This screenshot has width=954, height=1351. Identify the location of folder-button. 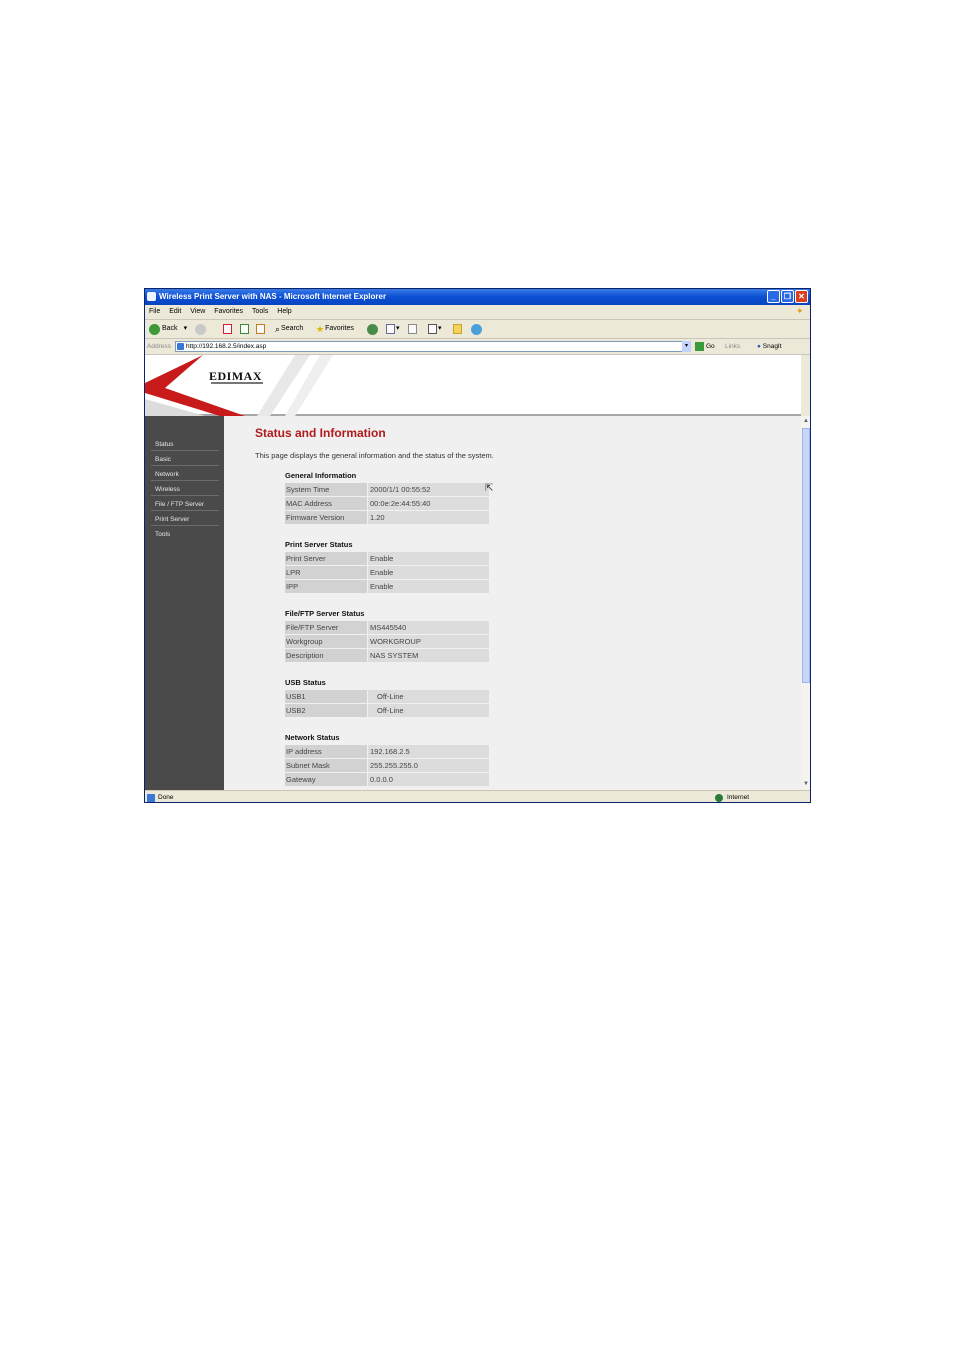
(457, 329).